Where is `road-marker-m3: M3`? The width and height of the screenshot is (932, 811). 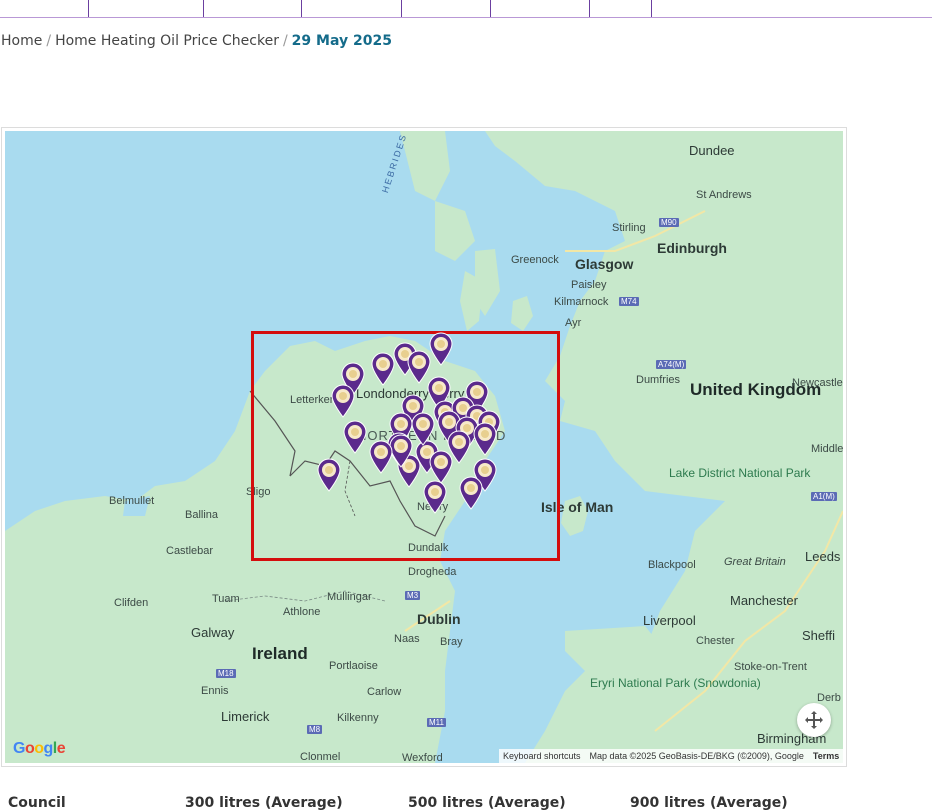
road-marker-m3: M3 is located at coordinates (413, 595).